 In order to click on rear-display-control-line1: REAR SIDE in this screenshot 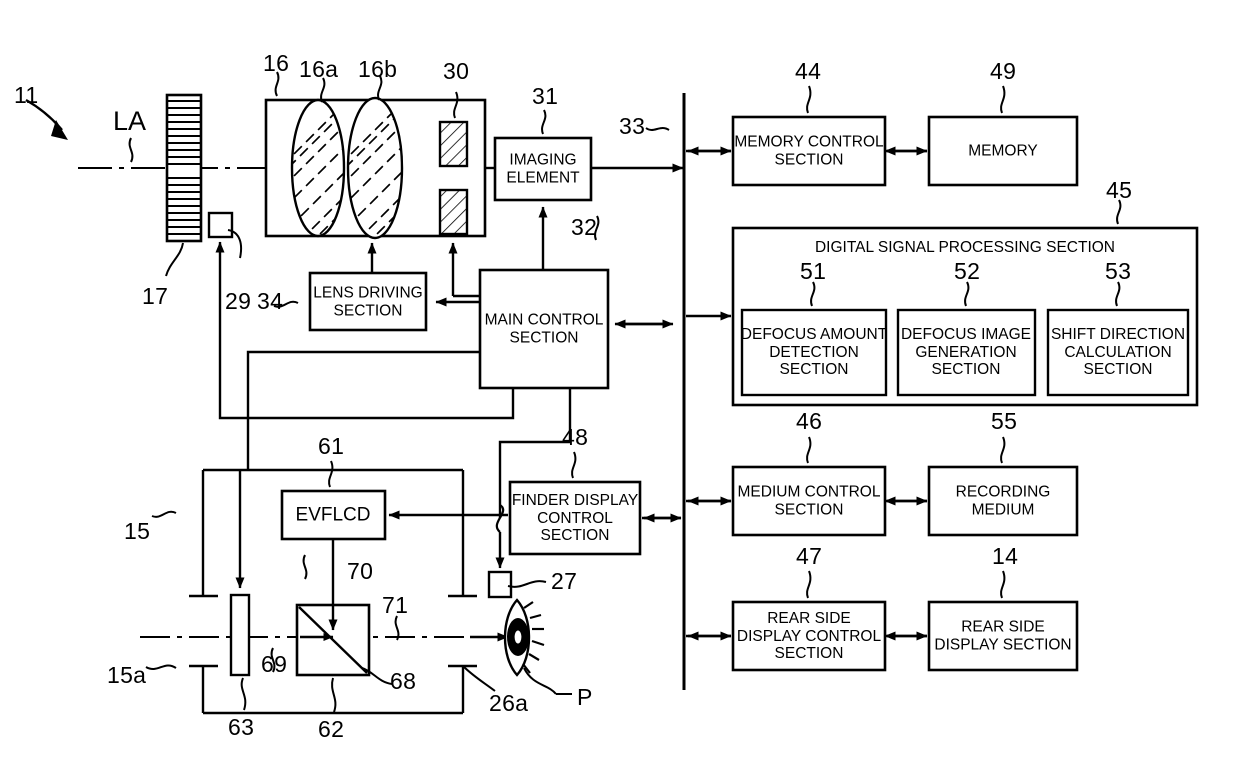, I will do `click(809, 618)`.